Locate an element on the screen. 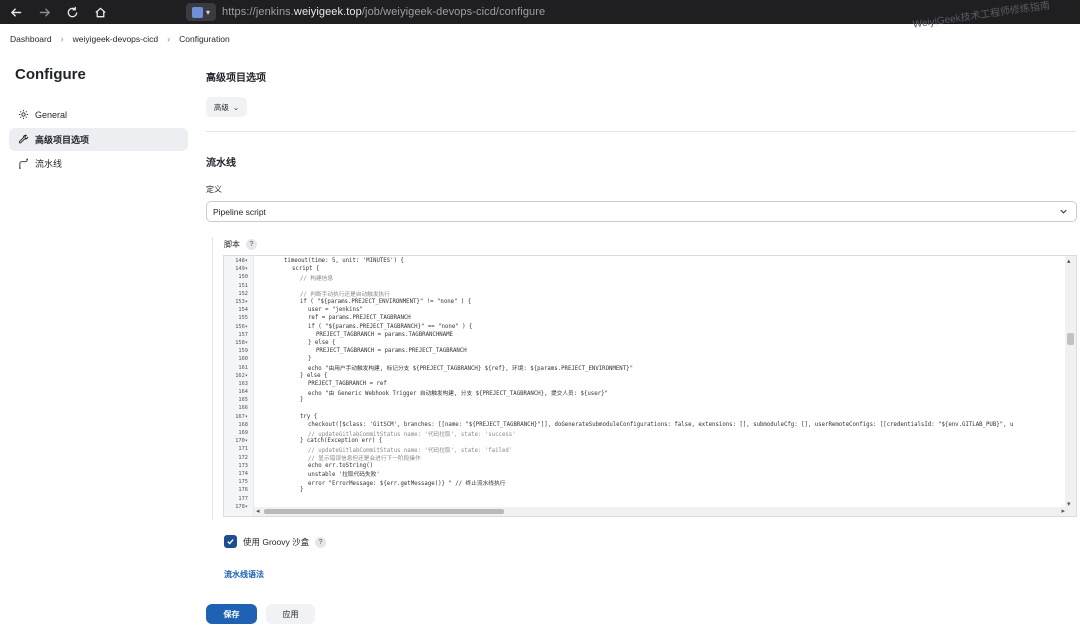 The height and width of the screenshot is (630, 1080). apply-button: 应用 is located at coordinates (290, 614).